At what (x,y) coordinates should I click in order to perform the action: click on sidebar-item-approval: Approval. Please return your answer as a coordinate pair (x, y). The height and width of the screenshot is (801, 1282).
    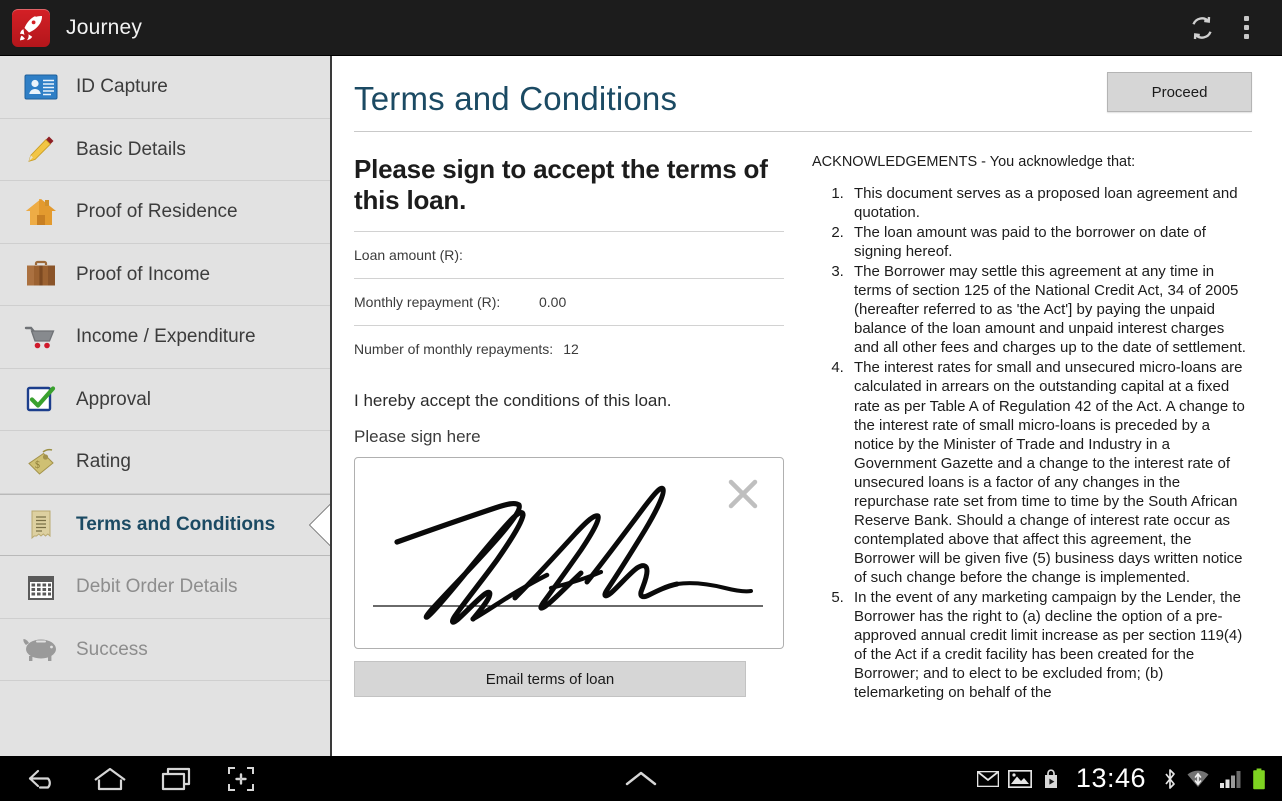
    Looking at the image, I should click on (165, 400).